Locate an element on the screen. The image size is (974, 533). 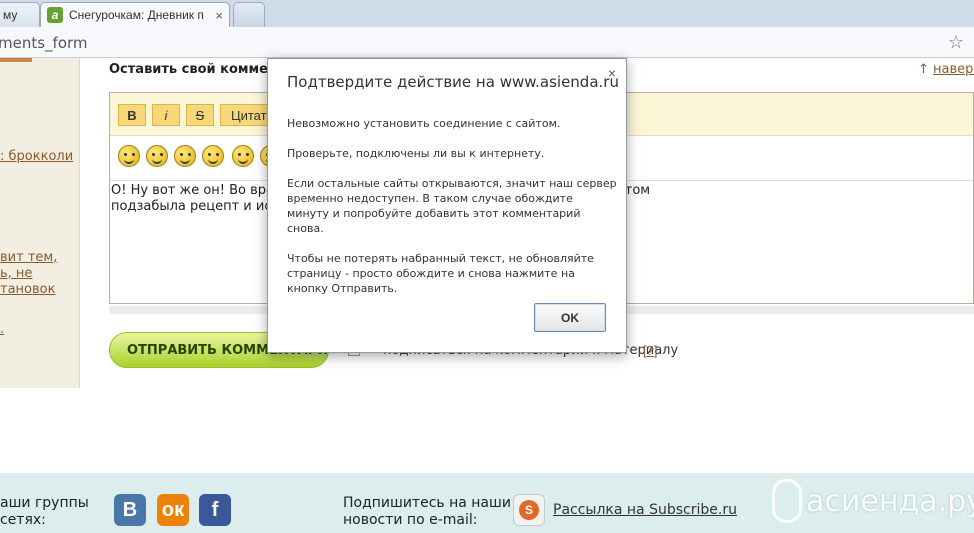
browser-tab-bar: му a Снегурочкам: Дневник п × is located at coordinates (487, 13).